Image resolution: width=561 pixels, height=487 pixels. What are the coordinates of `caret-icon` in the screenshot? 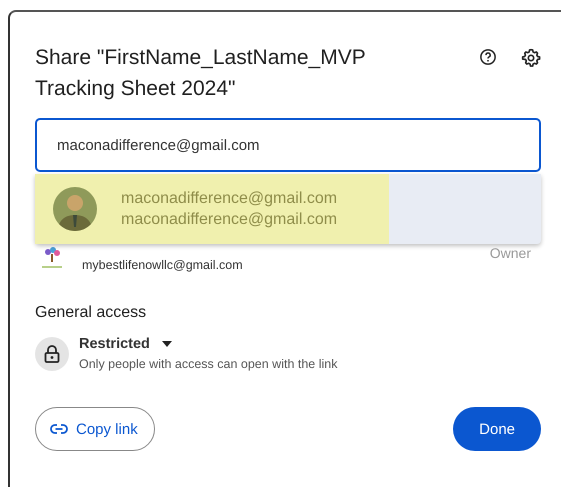 It's located at (167, 344).